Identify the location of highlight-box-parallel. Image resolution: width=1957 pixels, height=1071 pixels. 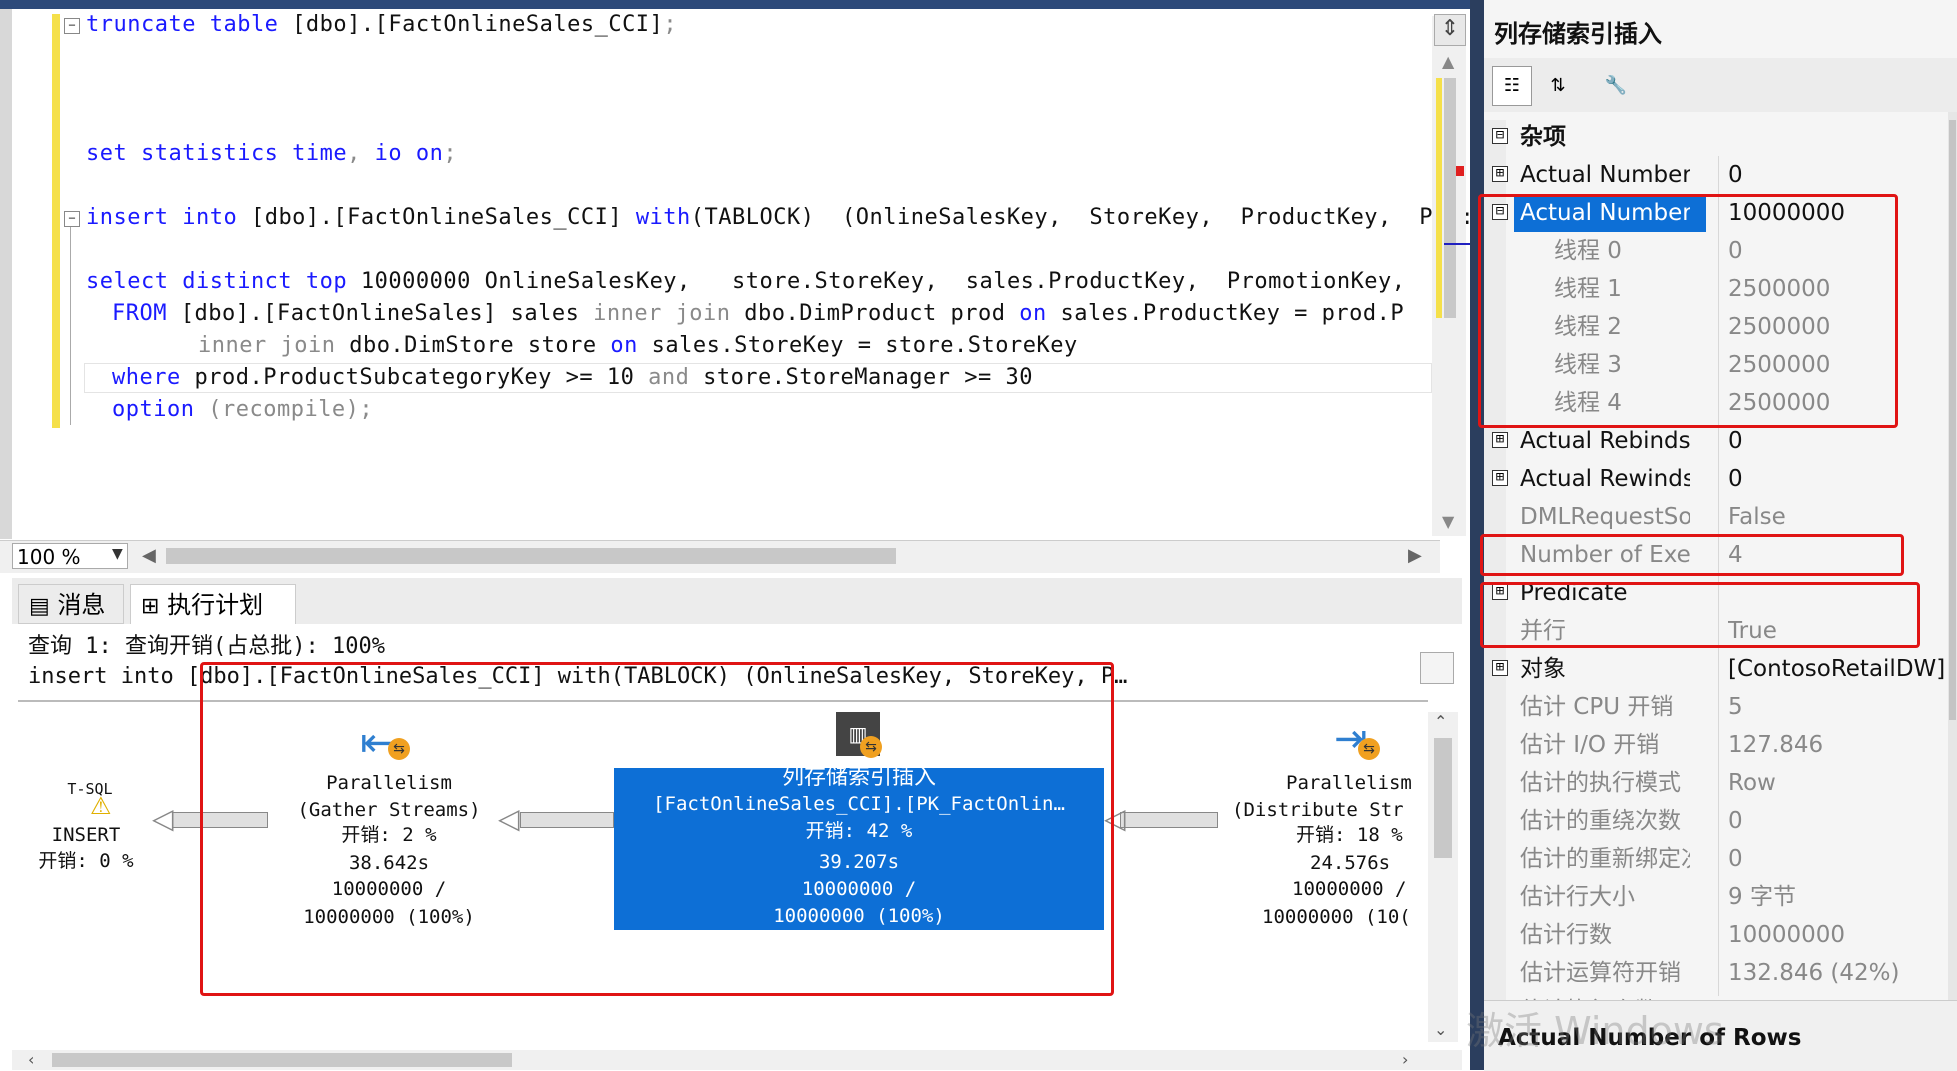
(1700, 615).